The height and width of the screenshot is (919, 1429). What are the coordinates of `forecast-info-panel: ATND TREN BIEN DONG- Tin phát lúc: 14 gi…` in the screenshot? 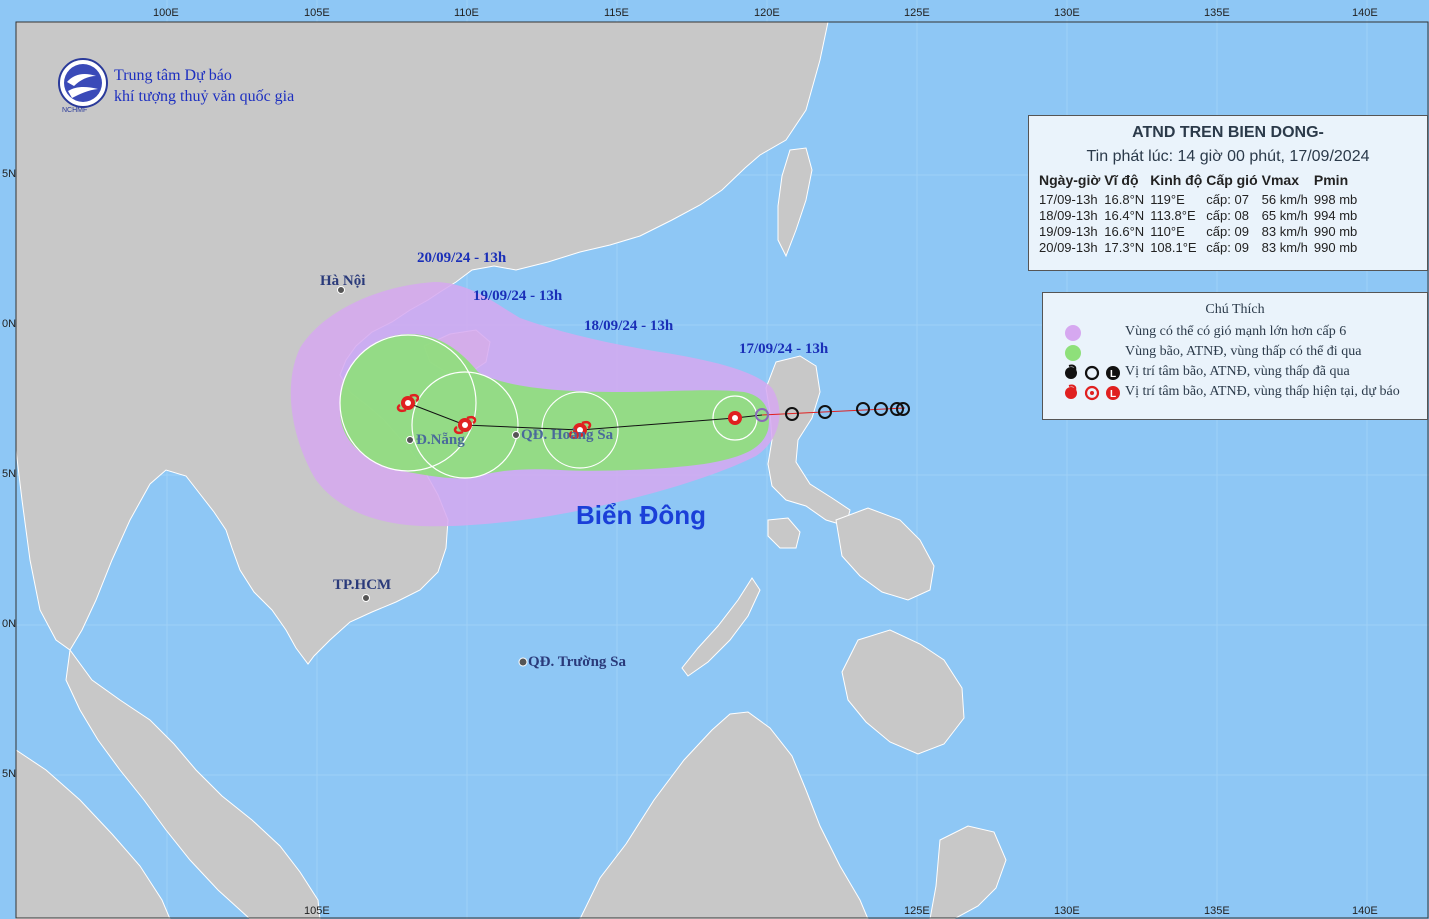 It's located at (1228, 193).